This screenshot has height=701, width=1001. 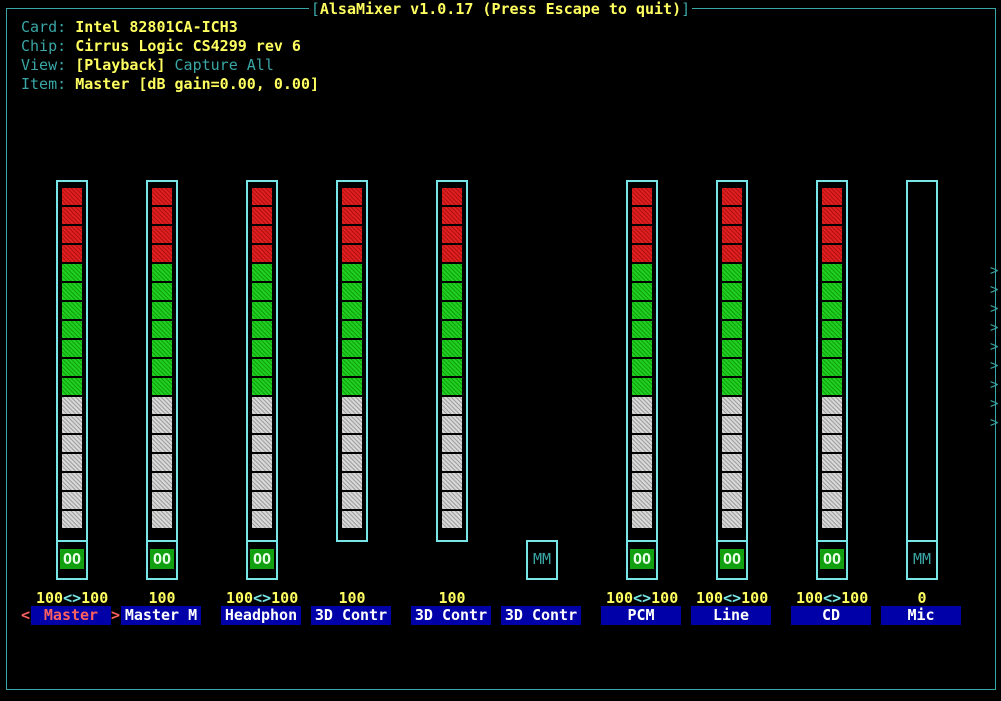 I want to click on item-label: Item:, so click(x=44, y=84).